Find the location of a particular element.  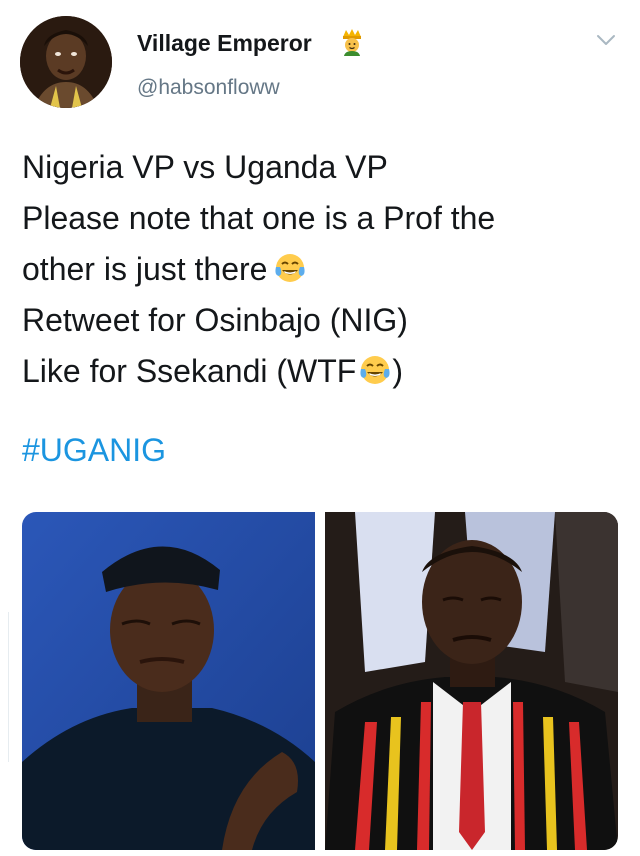

prince-emoji-icon is located at coordinates (352, 42).